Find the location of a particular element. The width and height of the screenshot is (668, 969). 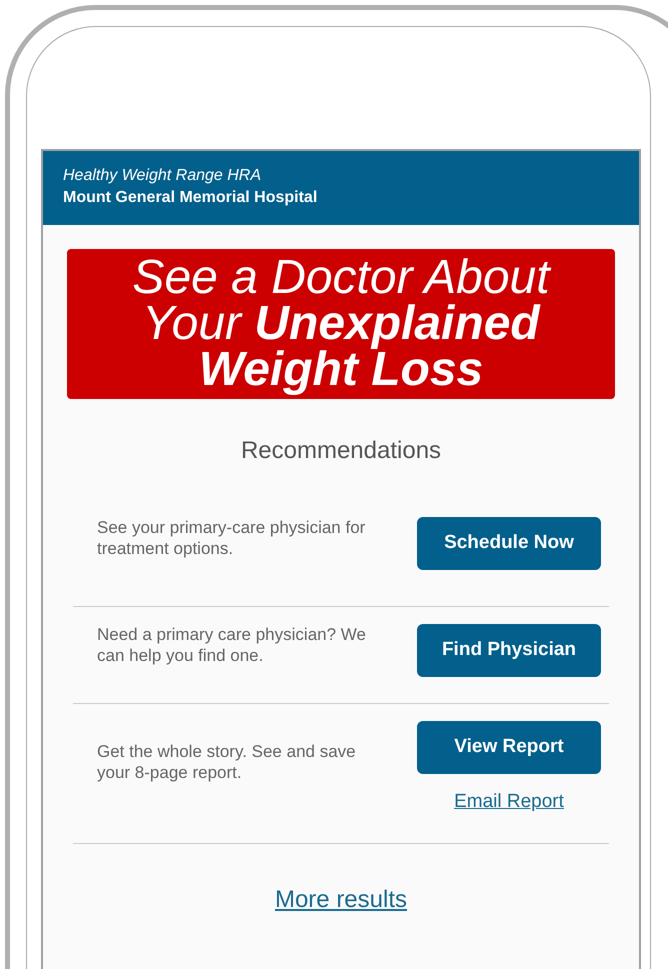

action-button: Find Physician is located at coordinates (509, 650).